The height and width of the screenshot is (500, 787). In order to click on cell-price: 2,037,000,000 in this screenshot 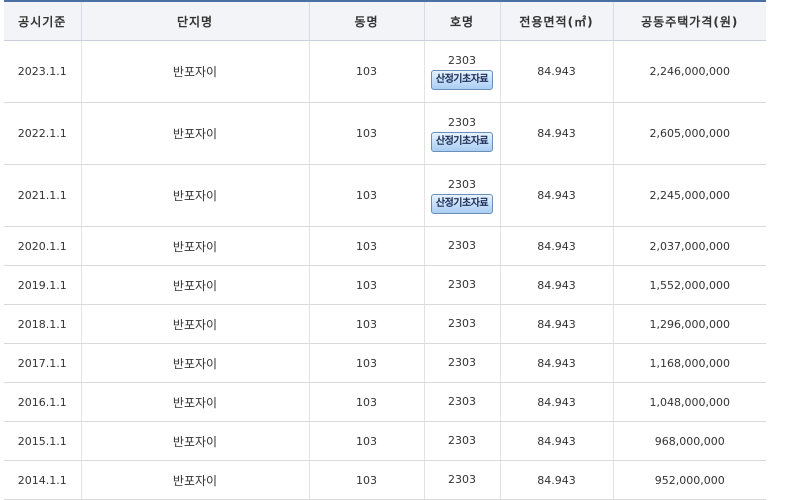, I will do `click(689, 246)`.